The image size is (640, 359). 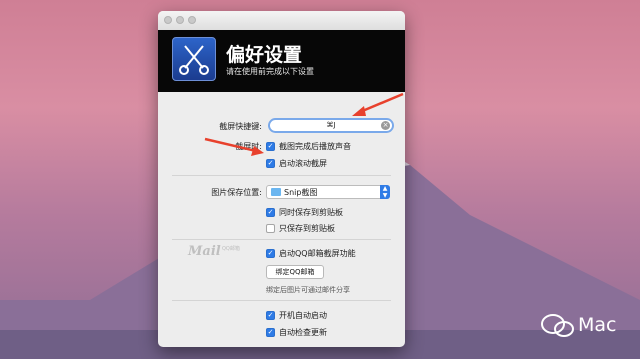 I want to click on wechat-watermark: Mac, so click(x=587, y=327).